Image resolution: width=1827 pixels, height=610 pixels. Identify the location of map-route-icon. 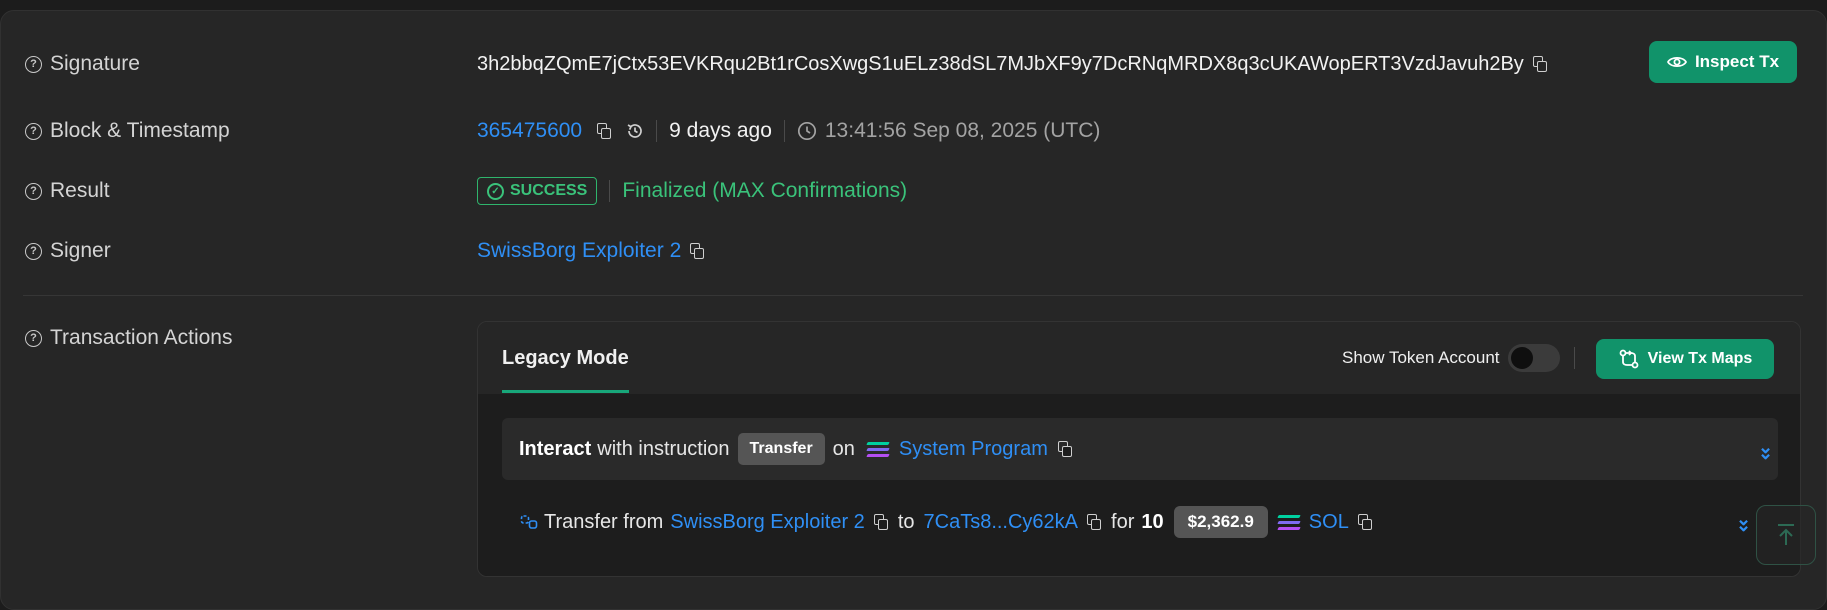
(1629, 359).